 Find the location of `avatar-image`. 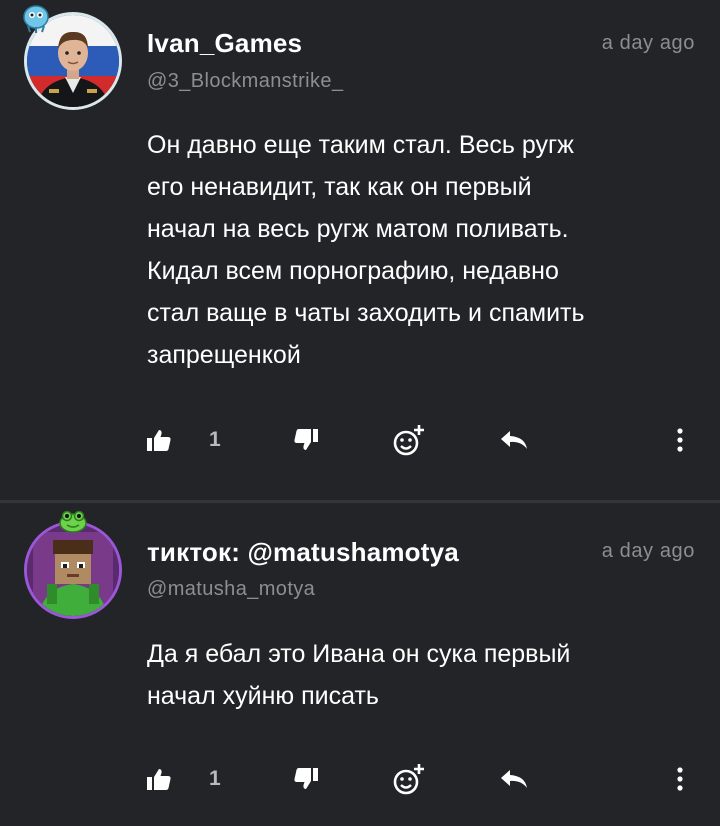

avatar-image is located at coordinates (73, 570).